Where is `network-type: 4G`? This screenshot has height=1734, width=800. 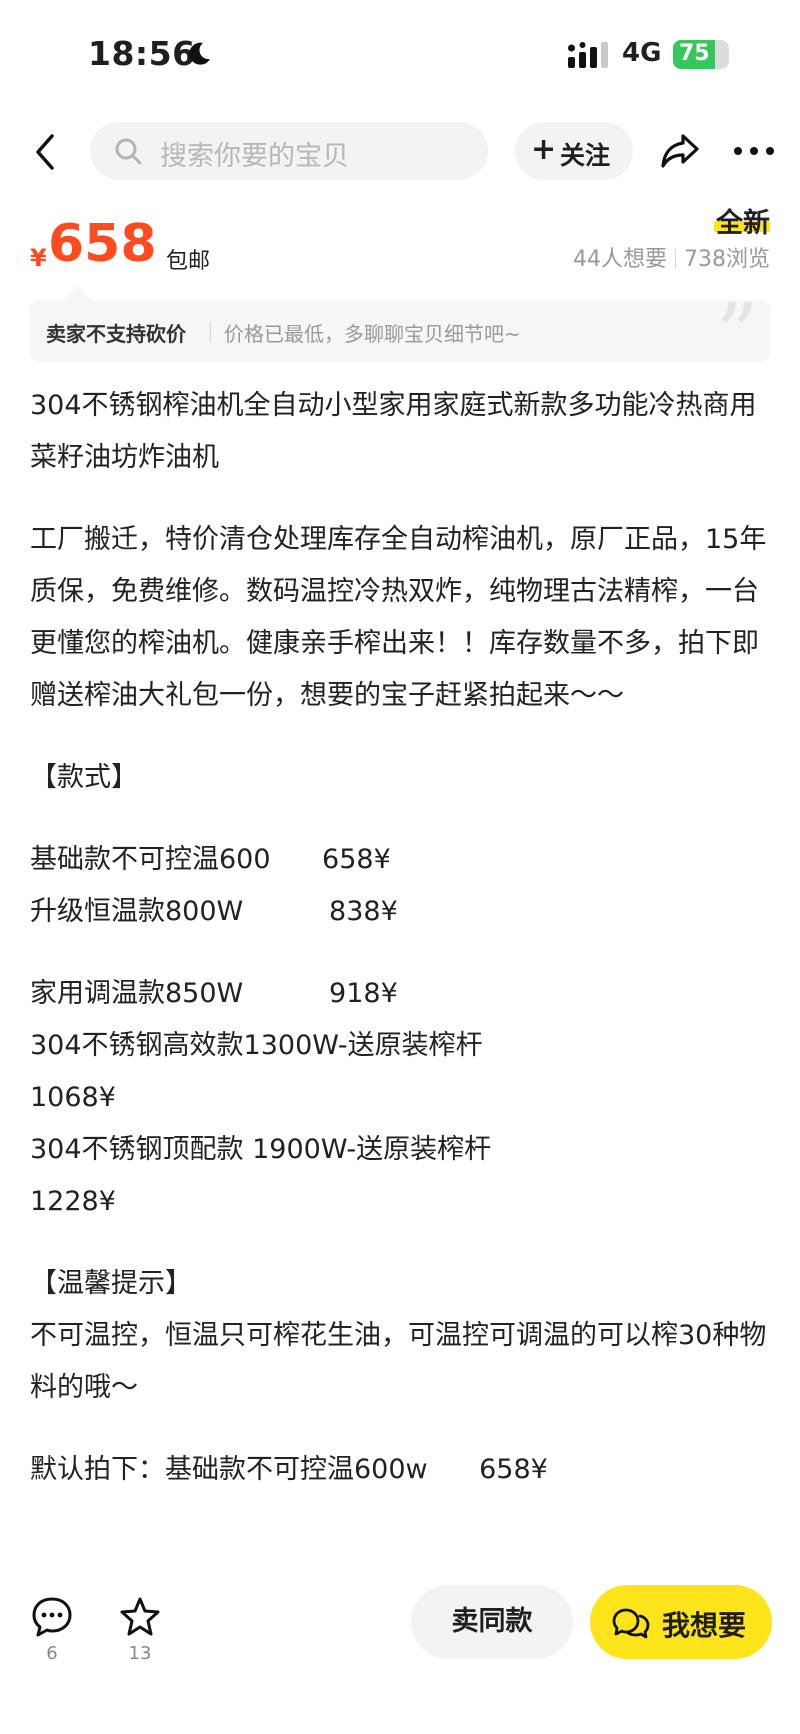
network-type: 4G is located at coordinates (642, 53).